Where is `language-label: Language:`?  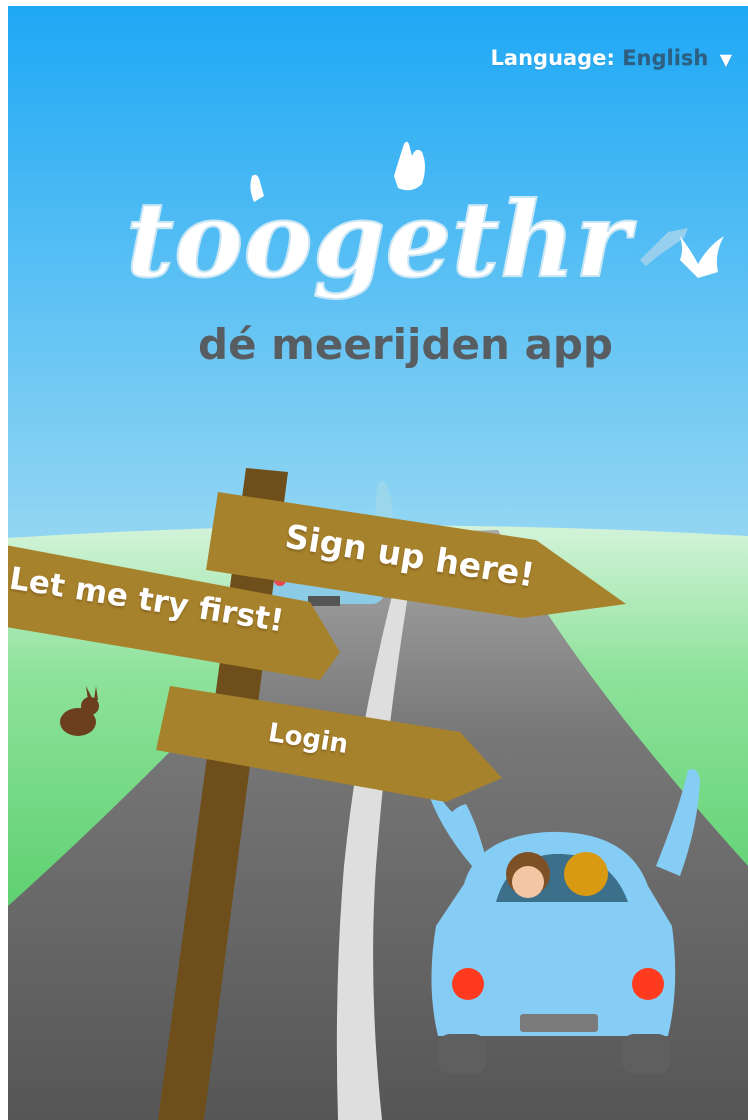 language-label: Language: is located at coordinates (552, 58).